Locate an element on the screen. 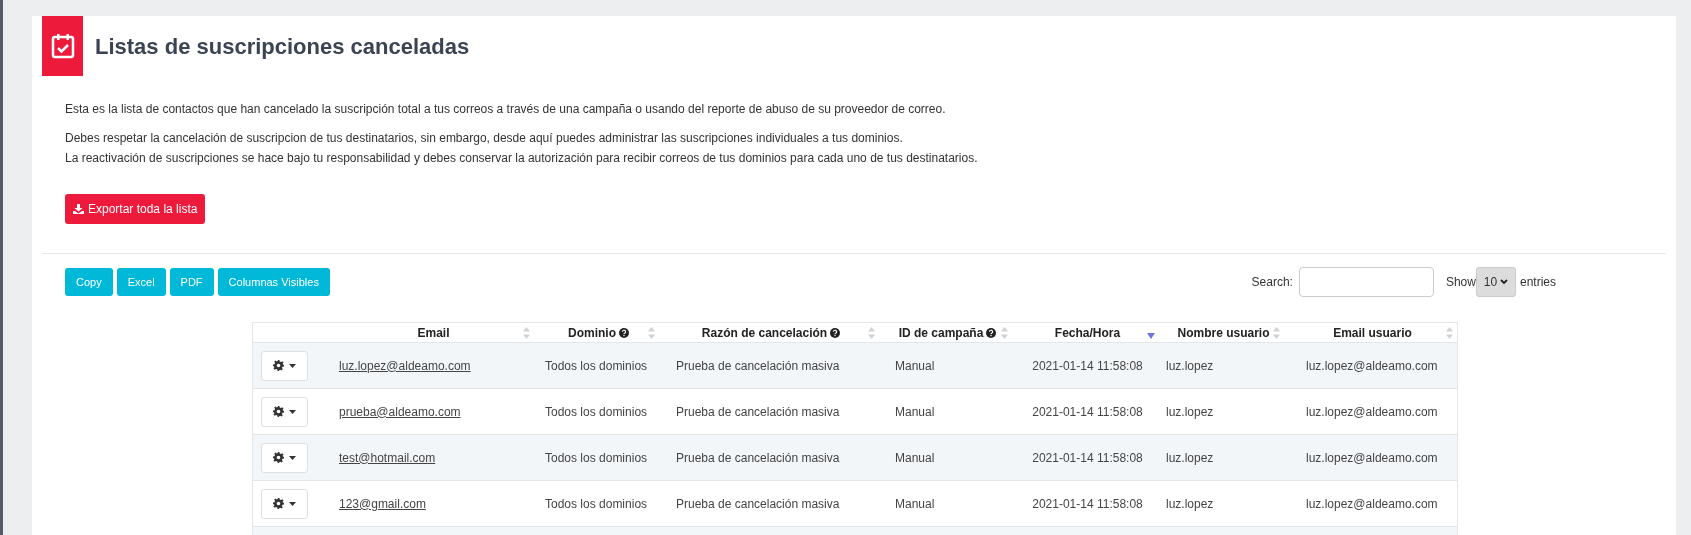  show-label: Show is located at coordinates (1460, 282).